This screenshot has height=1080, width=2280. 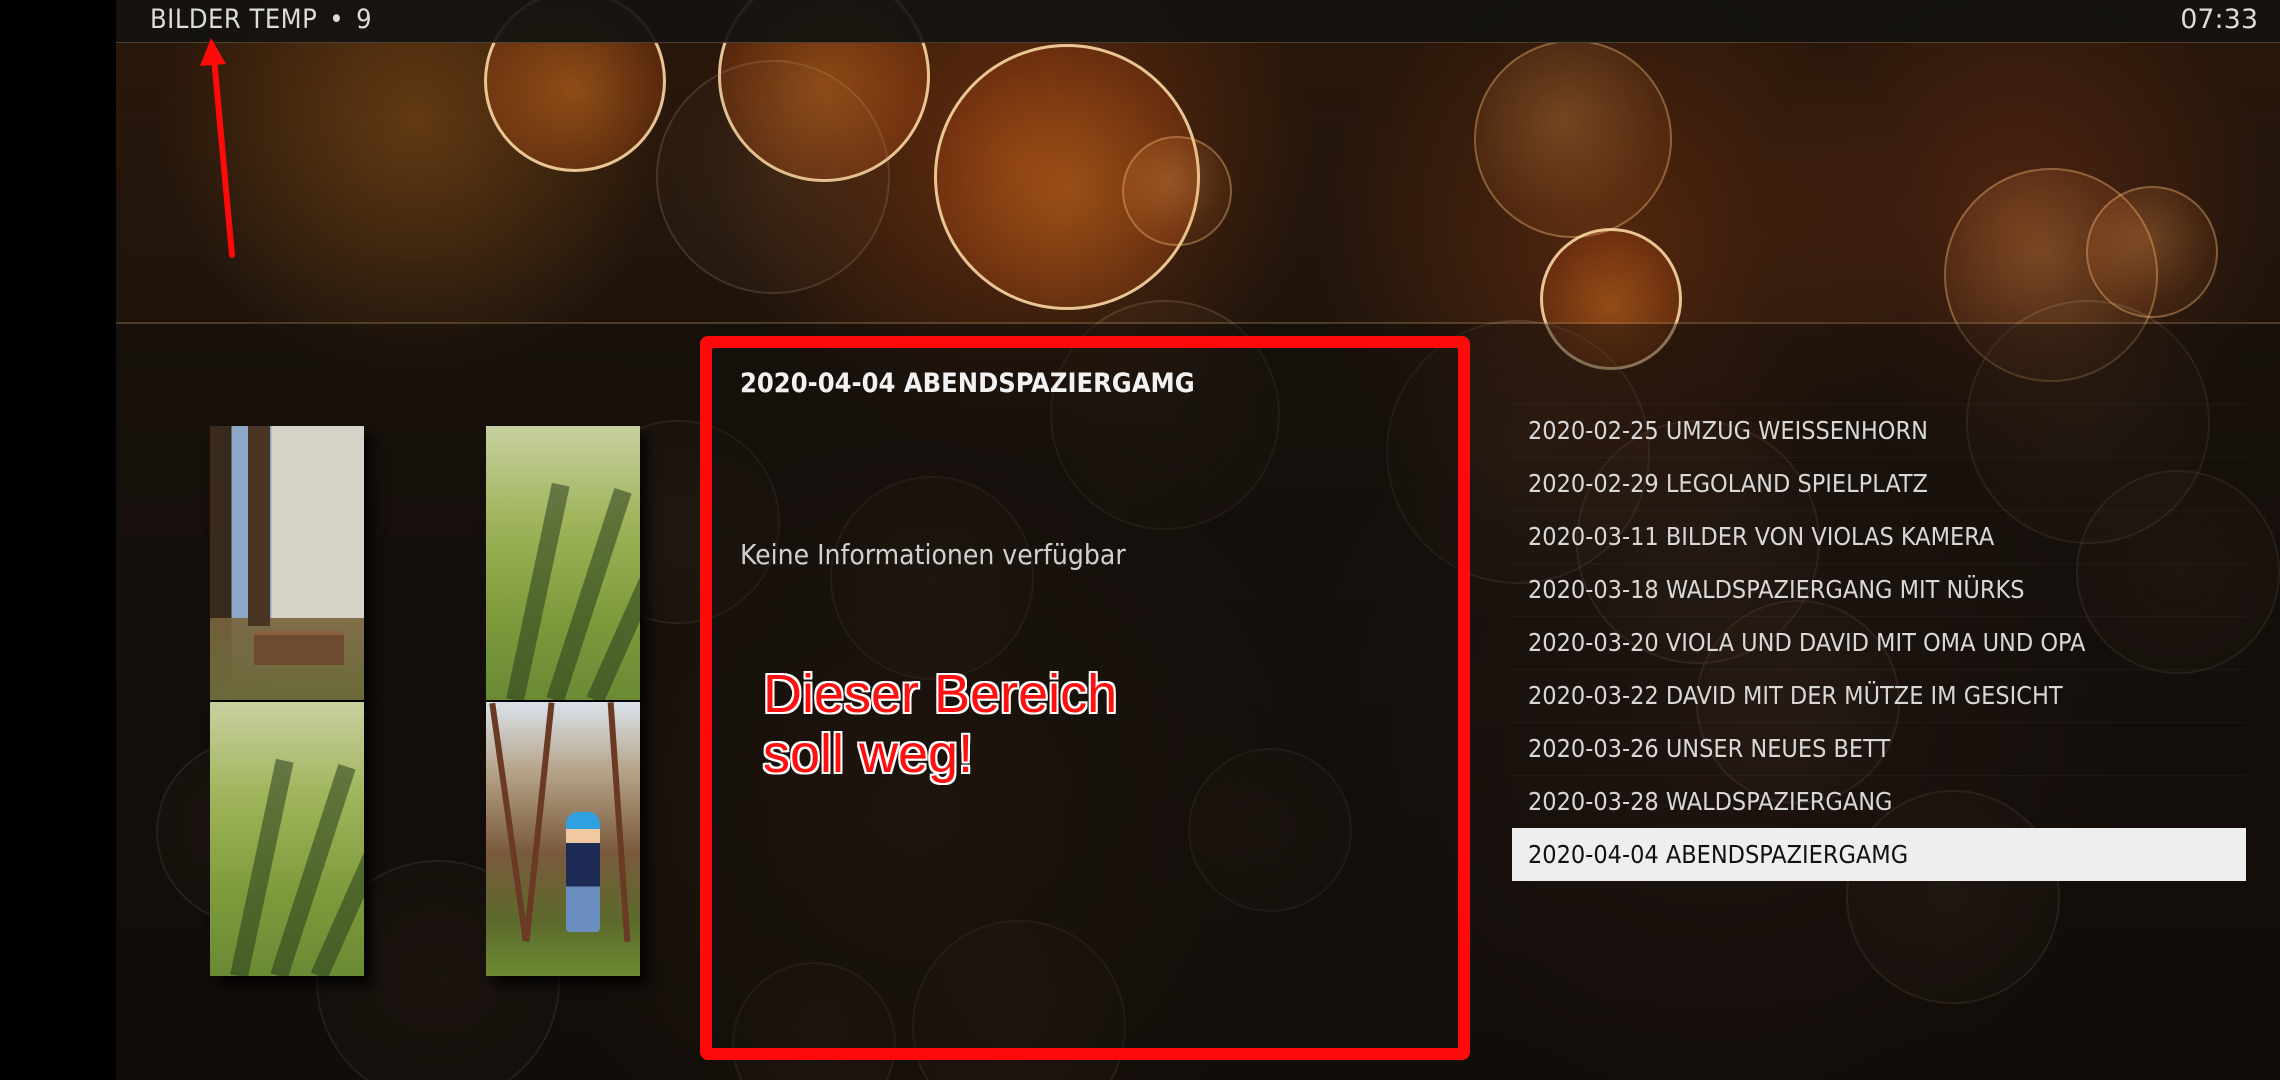 What do you see at coordinates (1879, 536) in the screenshot?
I see `list-item: 2020-03-11 BILDER VON VIOLAS KAMERA` at bounding box center [1879, 536].